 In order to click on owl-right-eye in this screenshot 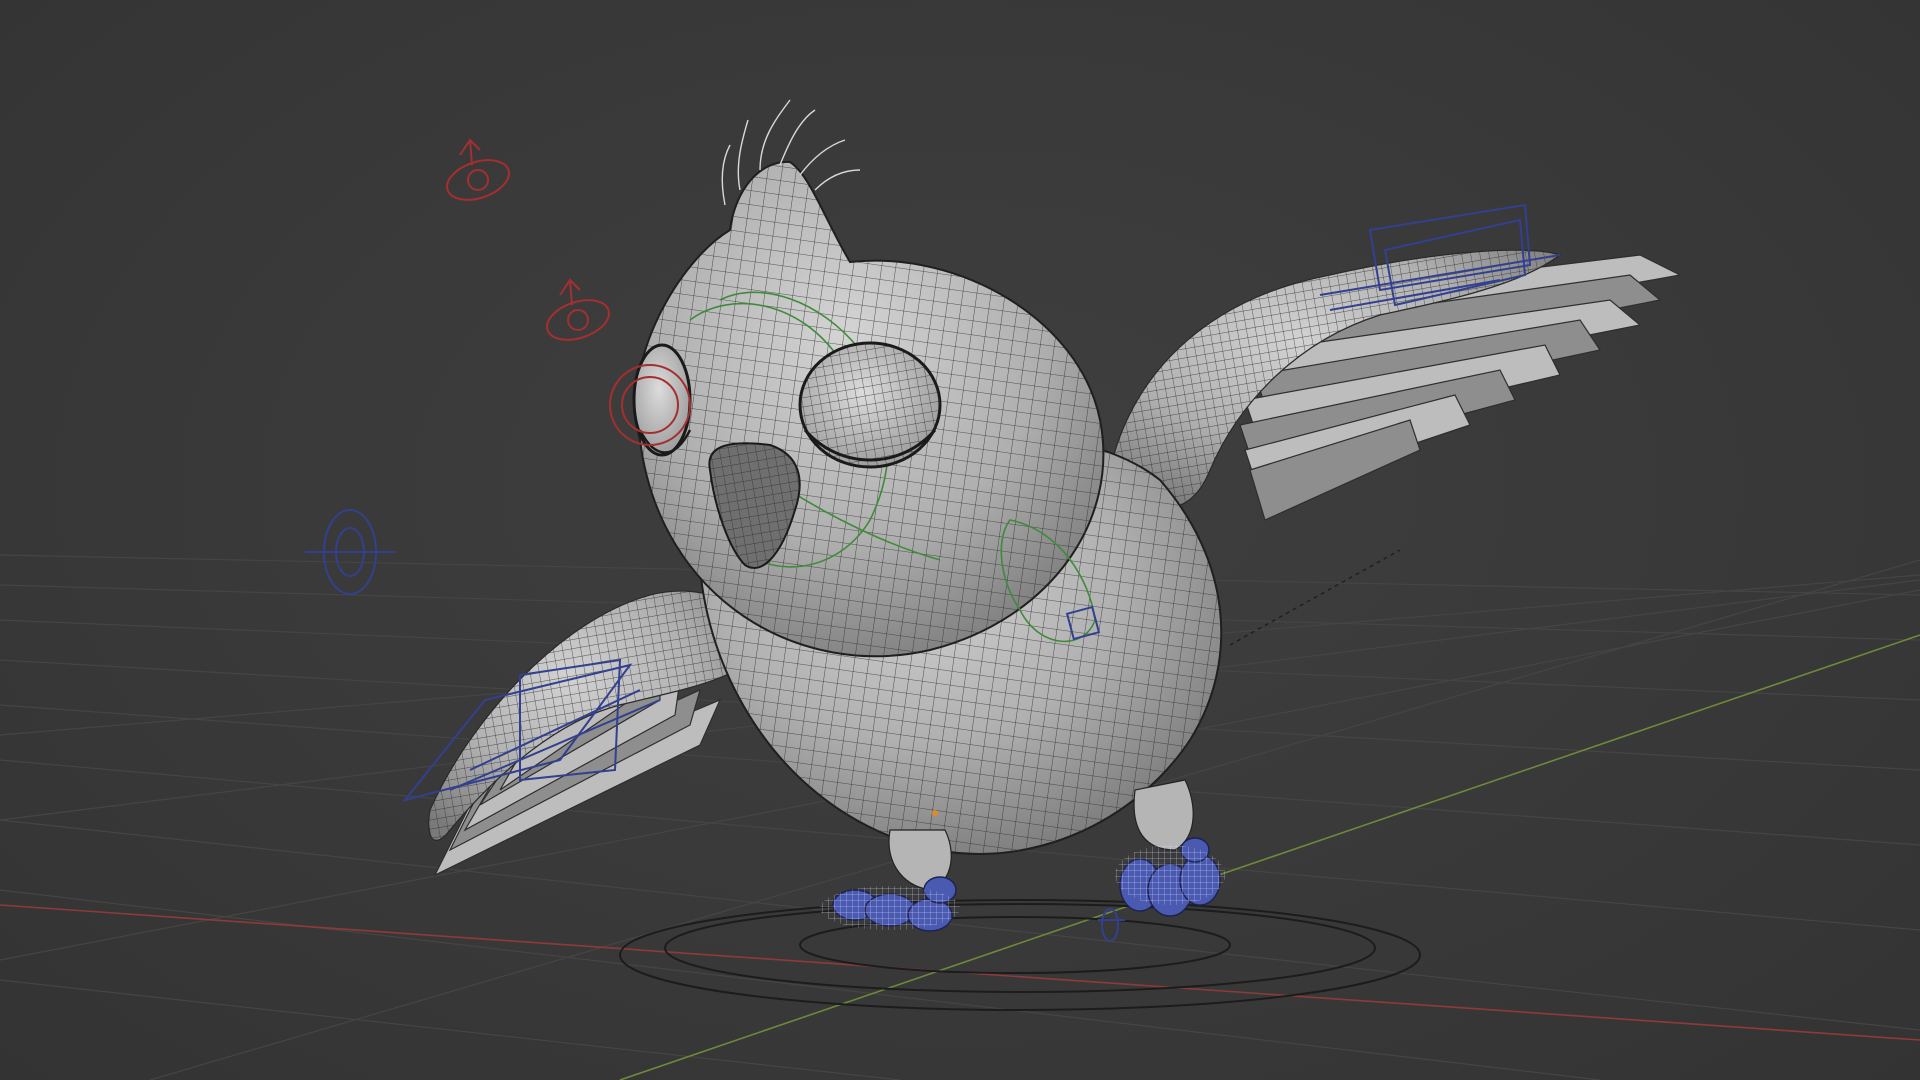, I will do `click(870, 405)`.